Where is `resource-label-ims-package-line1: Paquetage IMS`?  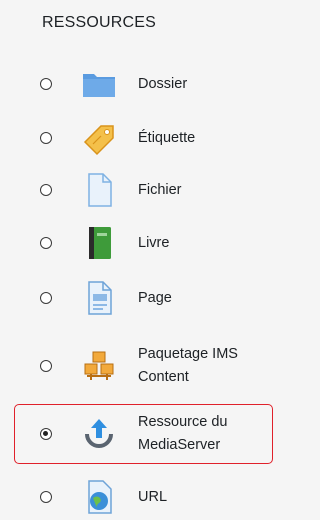 resource-label-ims-package-line1: Paquetage IMS is located at coordinates (188, 354).